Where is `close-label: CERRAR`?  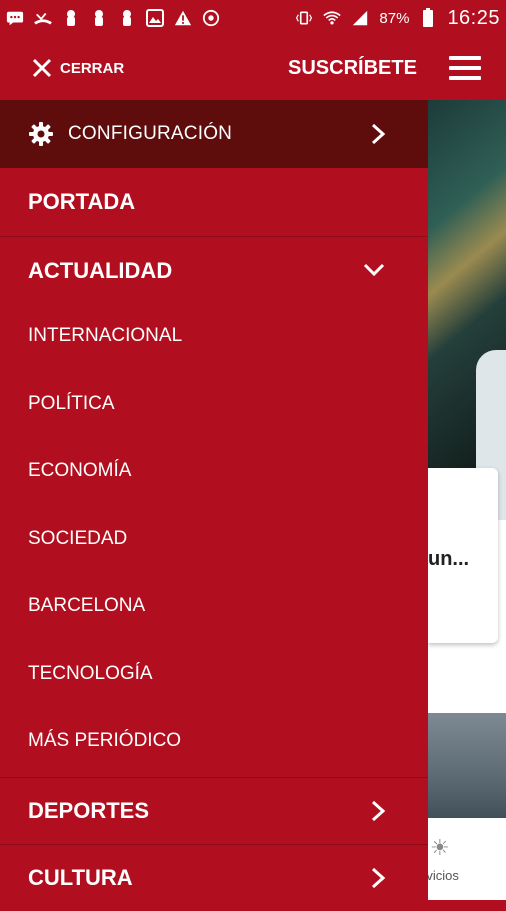
close-label: CERRAR is located at coordinates (92, 68).